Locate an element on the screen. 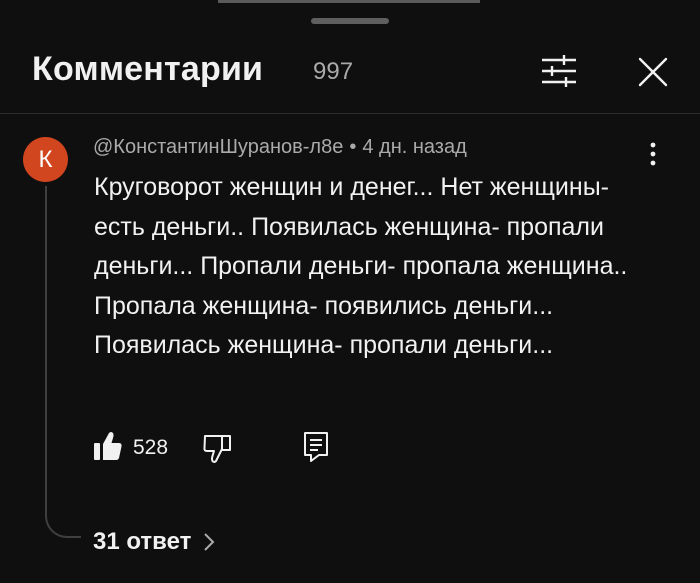  reply-comment-icon is located at coordinates (316, 447).